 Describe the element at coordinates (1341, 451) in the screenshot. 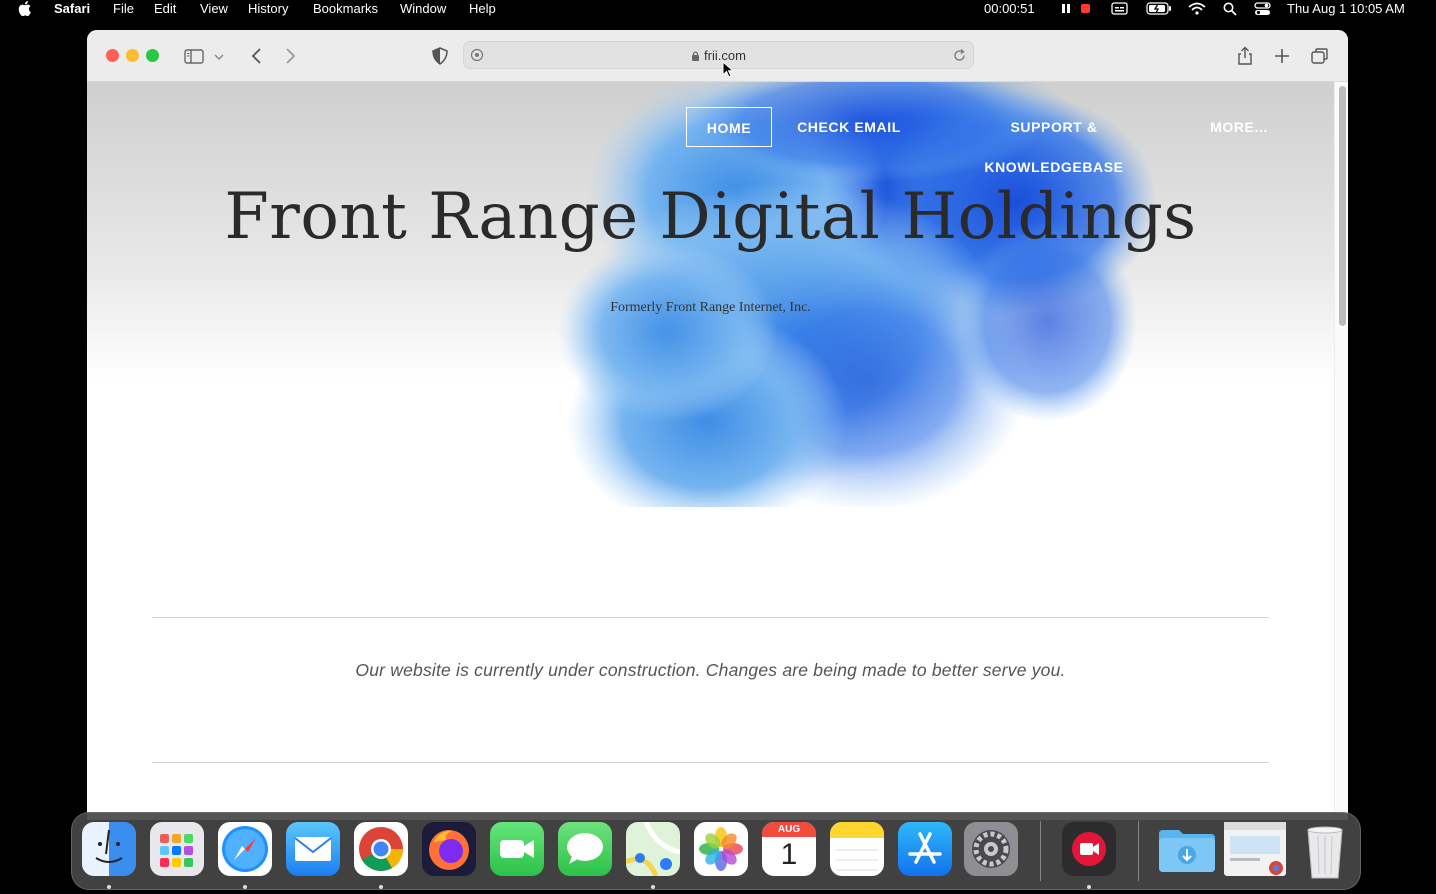

I see `page-scrollbar` at that location.